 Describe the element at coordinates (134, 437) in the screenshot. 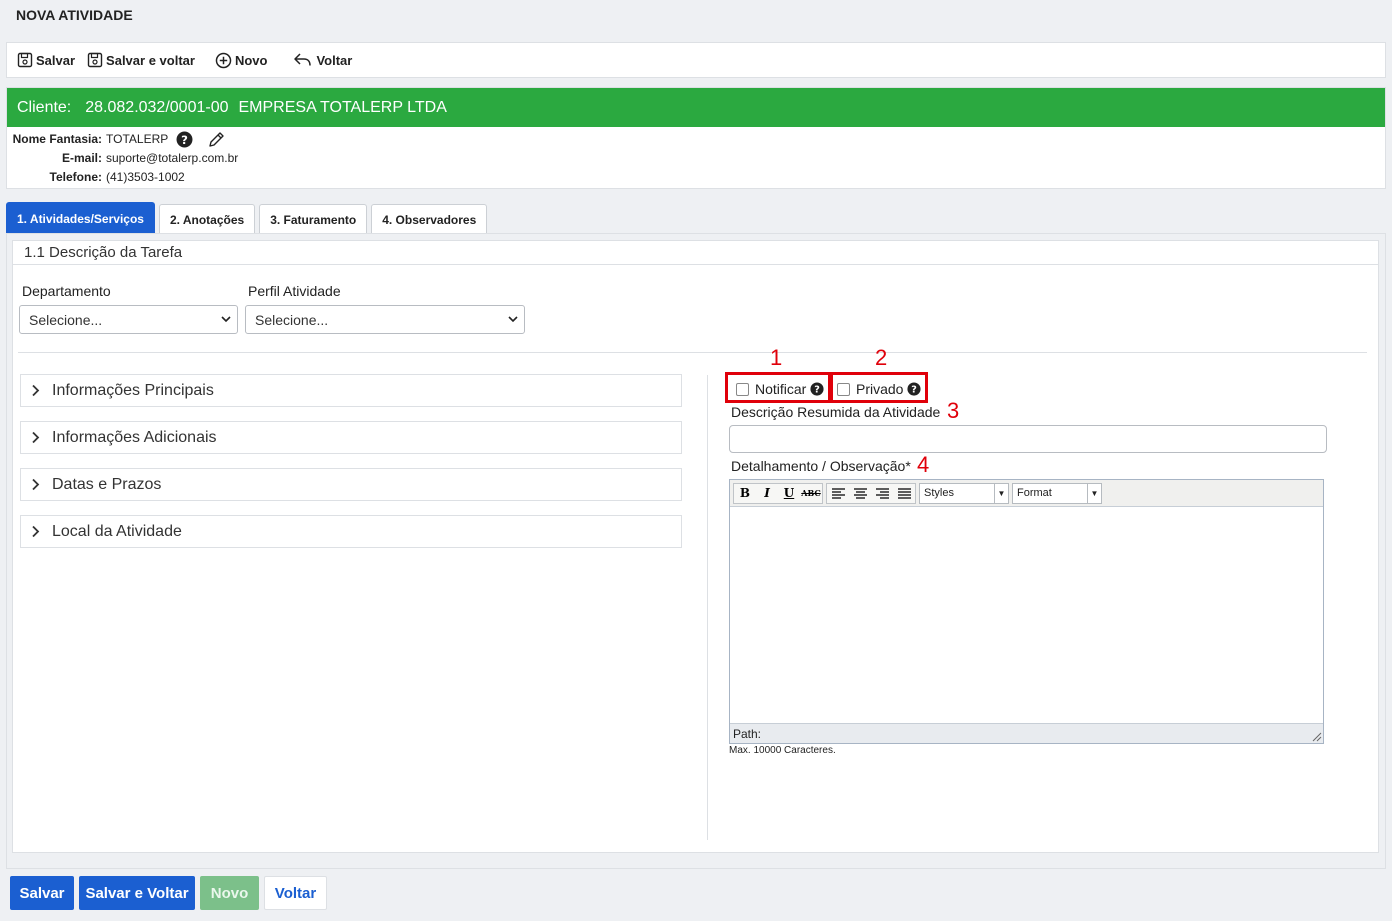

I see `accordion-label: Informações Adicionais` at that location.